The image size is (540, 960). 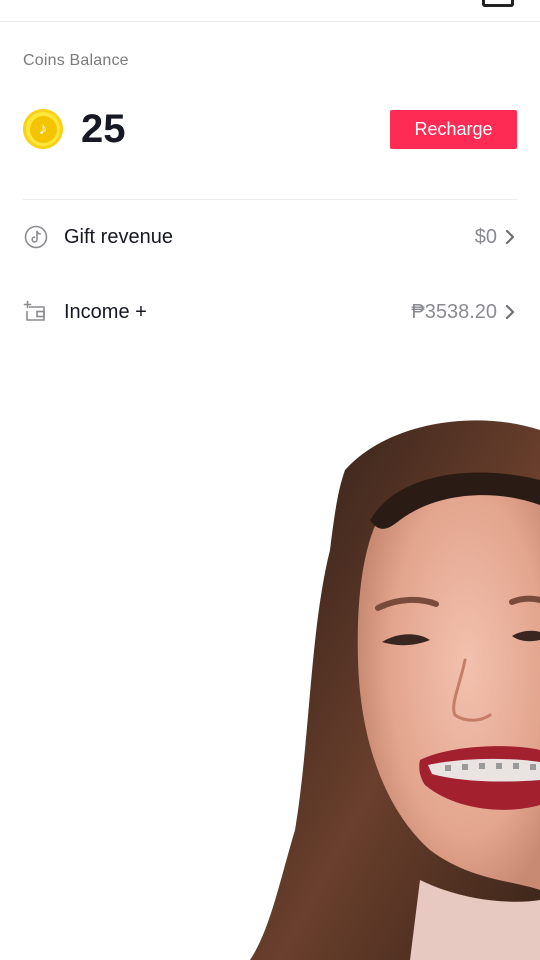 I want to click on coin-balance-value: 25, so click(x=103, y=128).